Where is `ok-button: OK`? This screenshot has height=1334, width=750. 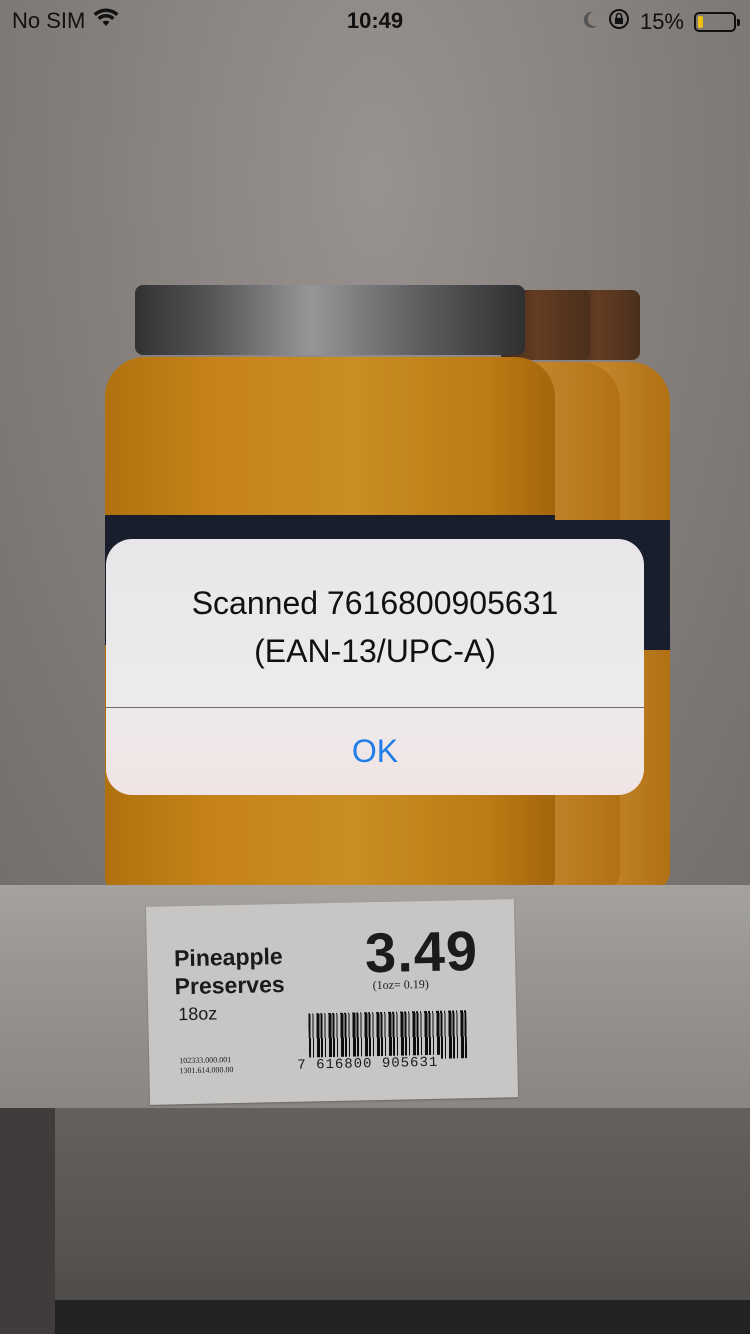
ok-button: OK is located at coordinates (375, 751).